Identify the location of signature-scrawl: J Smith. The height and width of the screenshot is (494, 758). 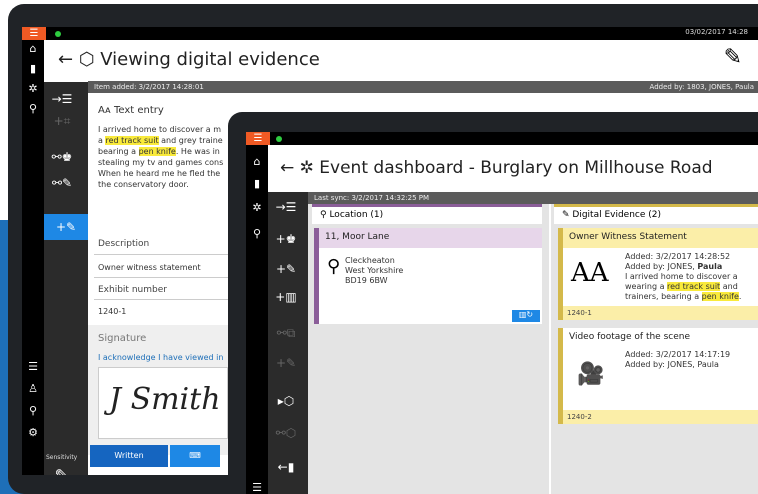
(165, 399).